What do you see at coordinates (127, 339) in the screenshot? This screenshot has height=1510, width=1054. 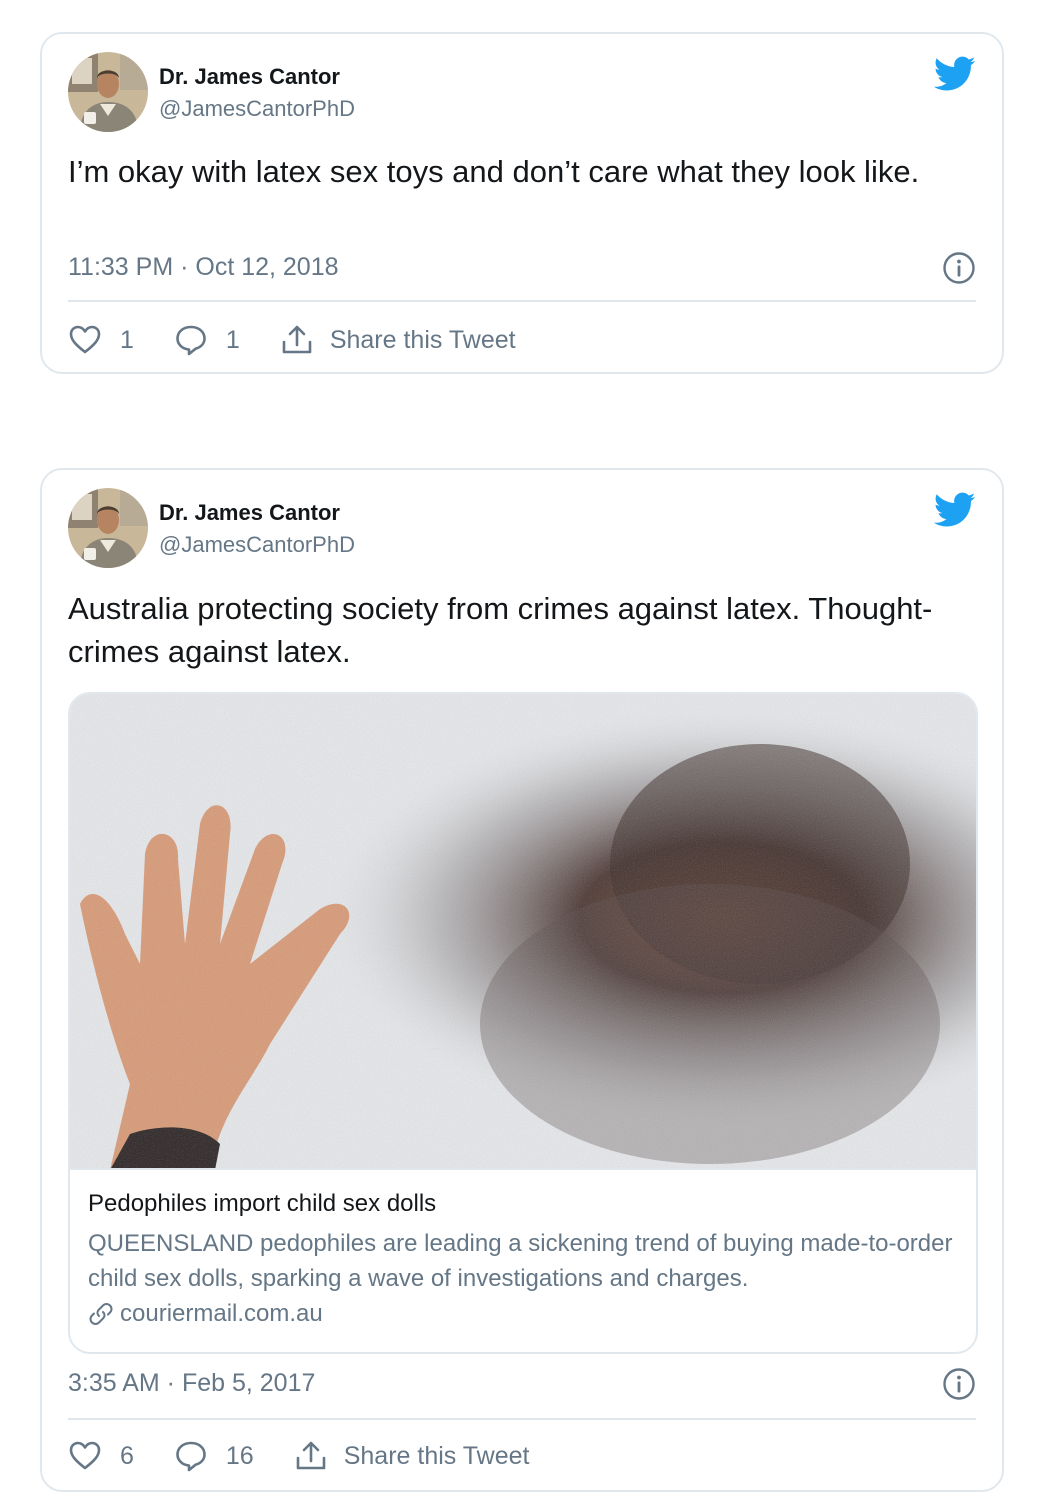 I see `like-count: 1` at bounding box center [127, 339].